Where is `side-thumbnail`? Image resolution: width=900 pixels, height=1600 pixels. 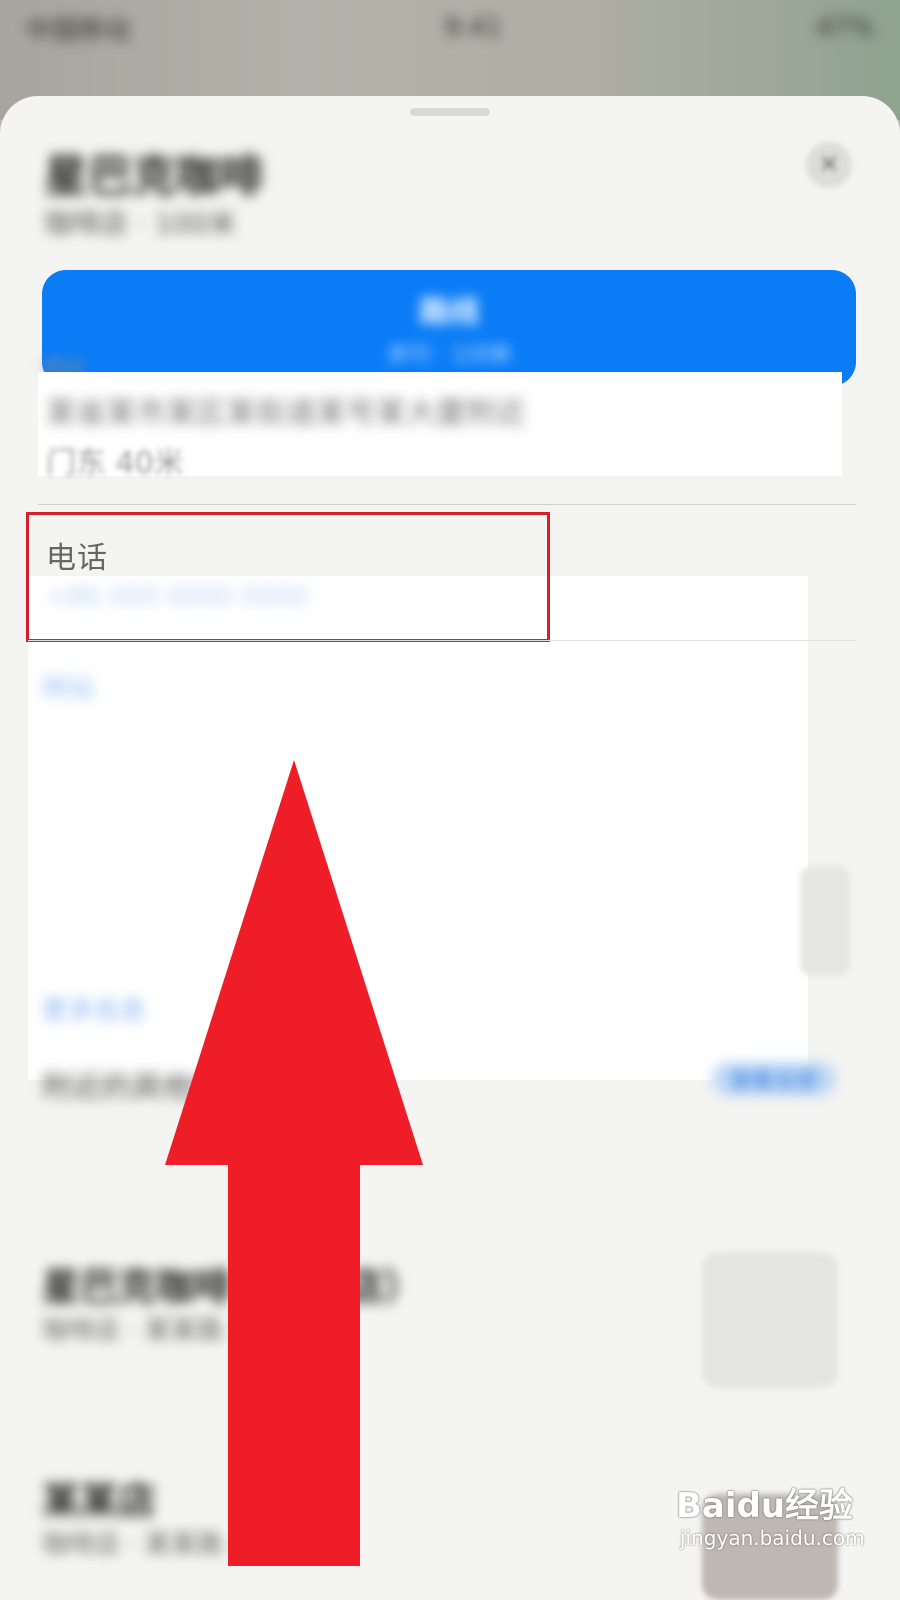
side-thumbnail is located at coordinates (825, 921).